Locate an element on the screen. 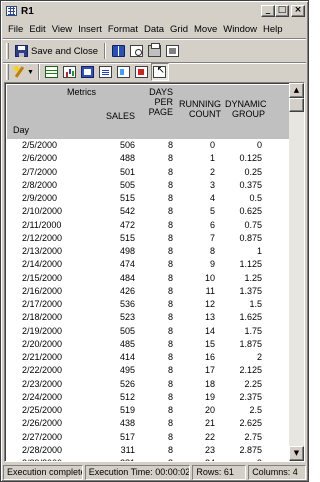  table-row: 2/16/2000 426 8 11 1.375 is located at coordinates (148, 291).